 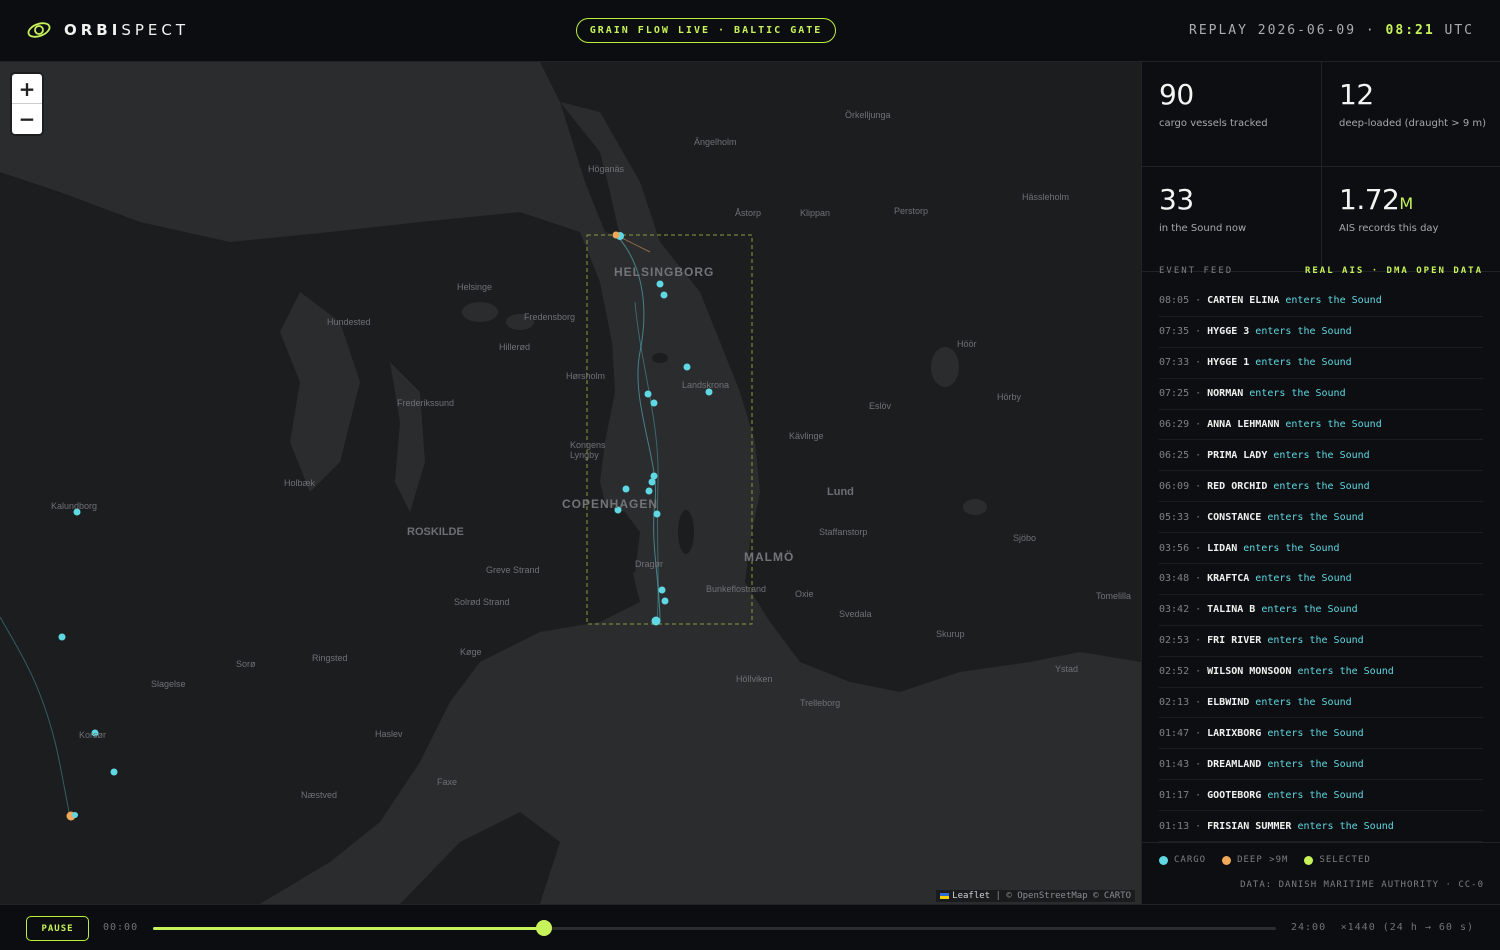 What do you see at coordinates (736, 589) in the screenshot?
I see `place-label: Bunkeflostrand` at bounding box center [736, 589].